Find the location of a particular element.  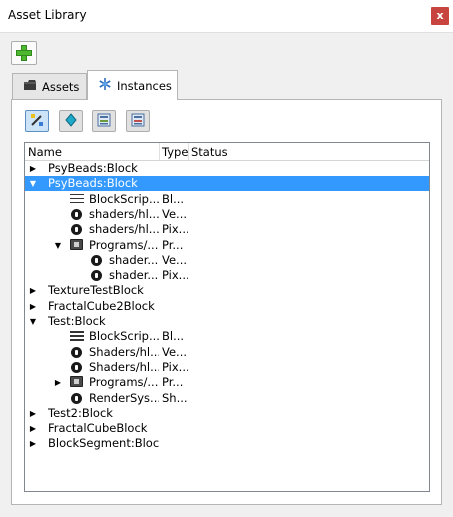

tree-row-name: Test:Block is located at coordinates (77, 321).